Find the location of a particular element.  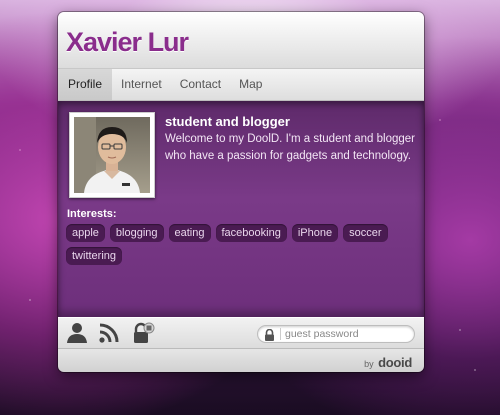

lock-icon is located at coordinates (144, 335).